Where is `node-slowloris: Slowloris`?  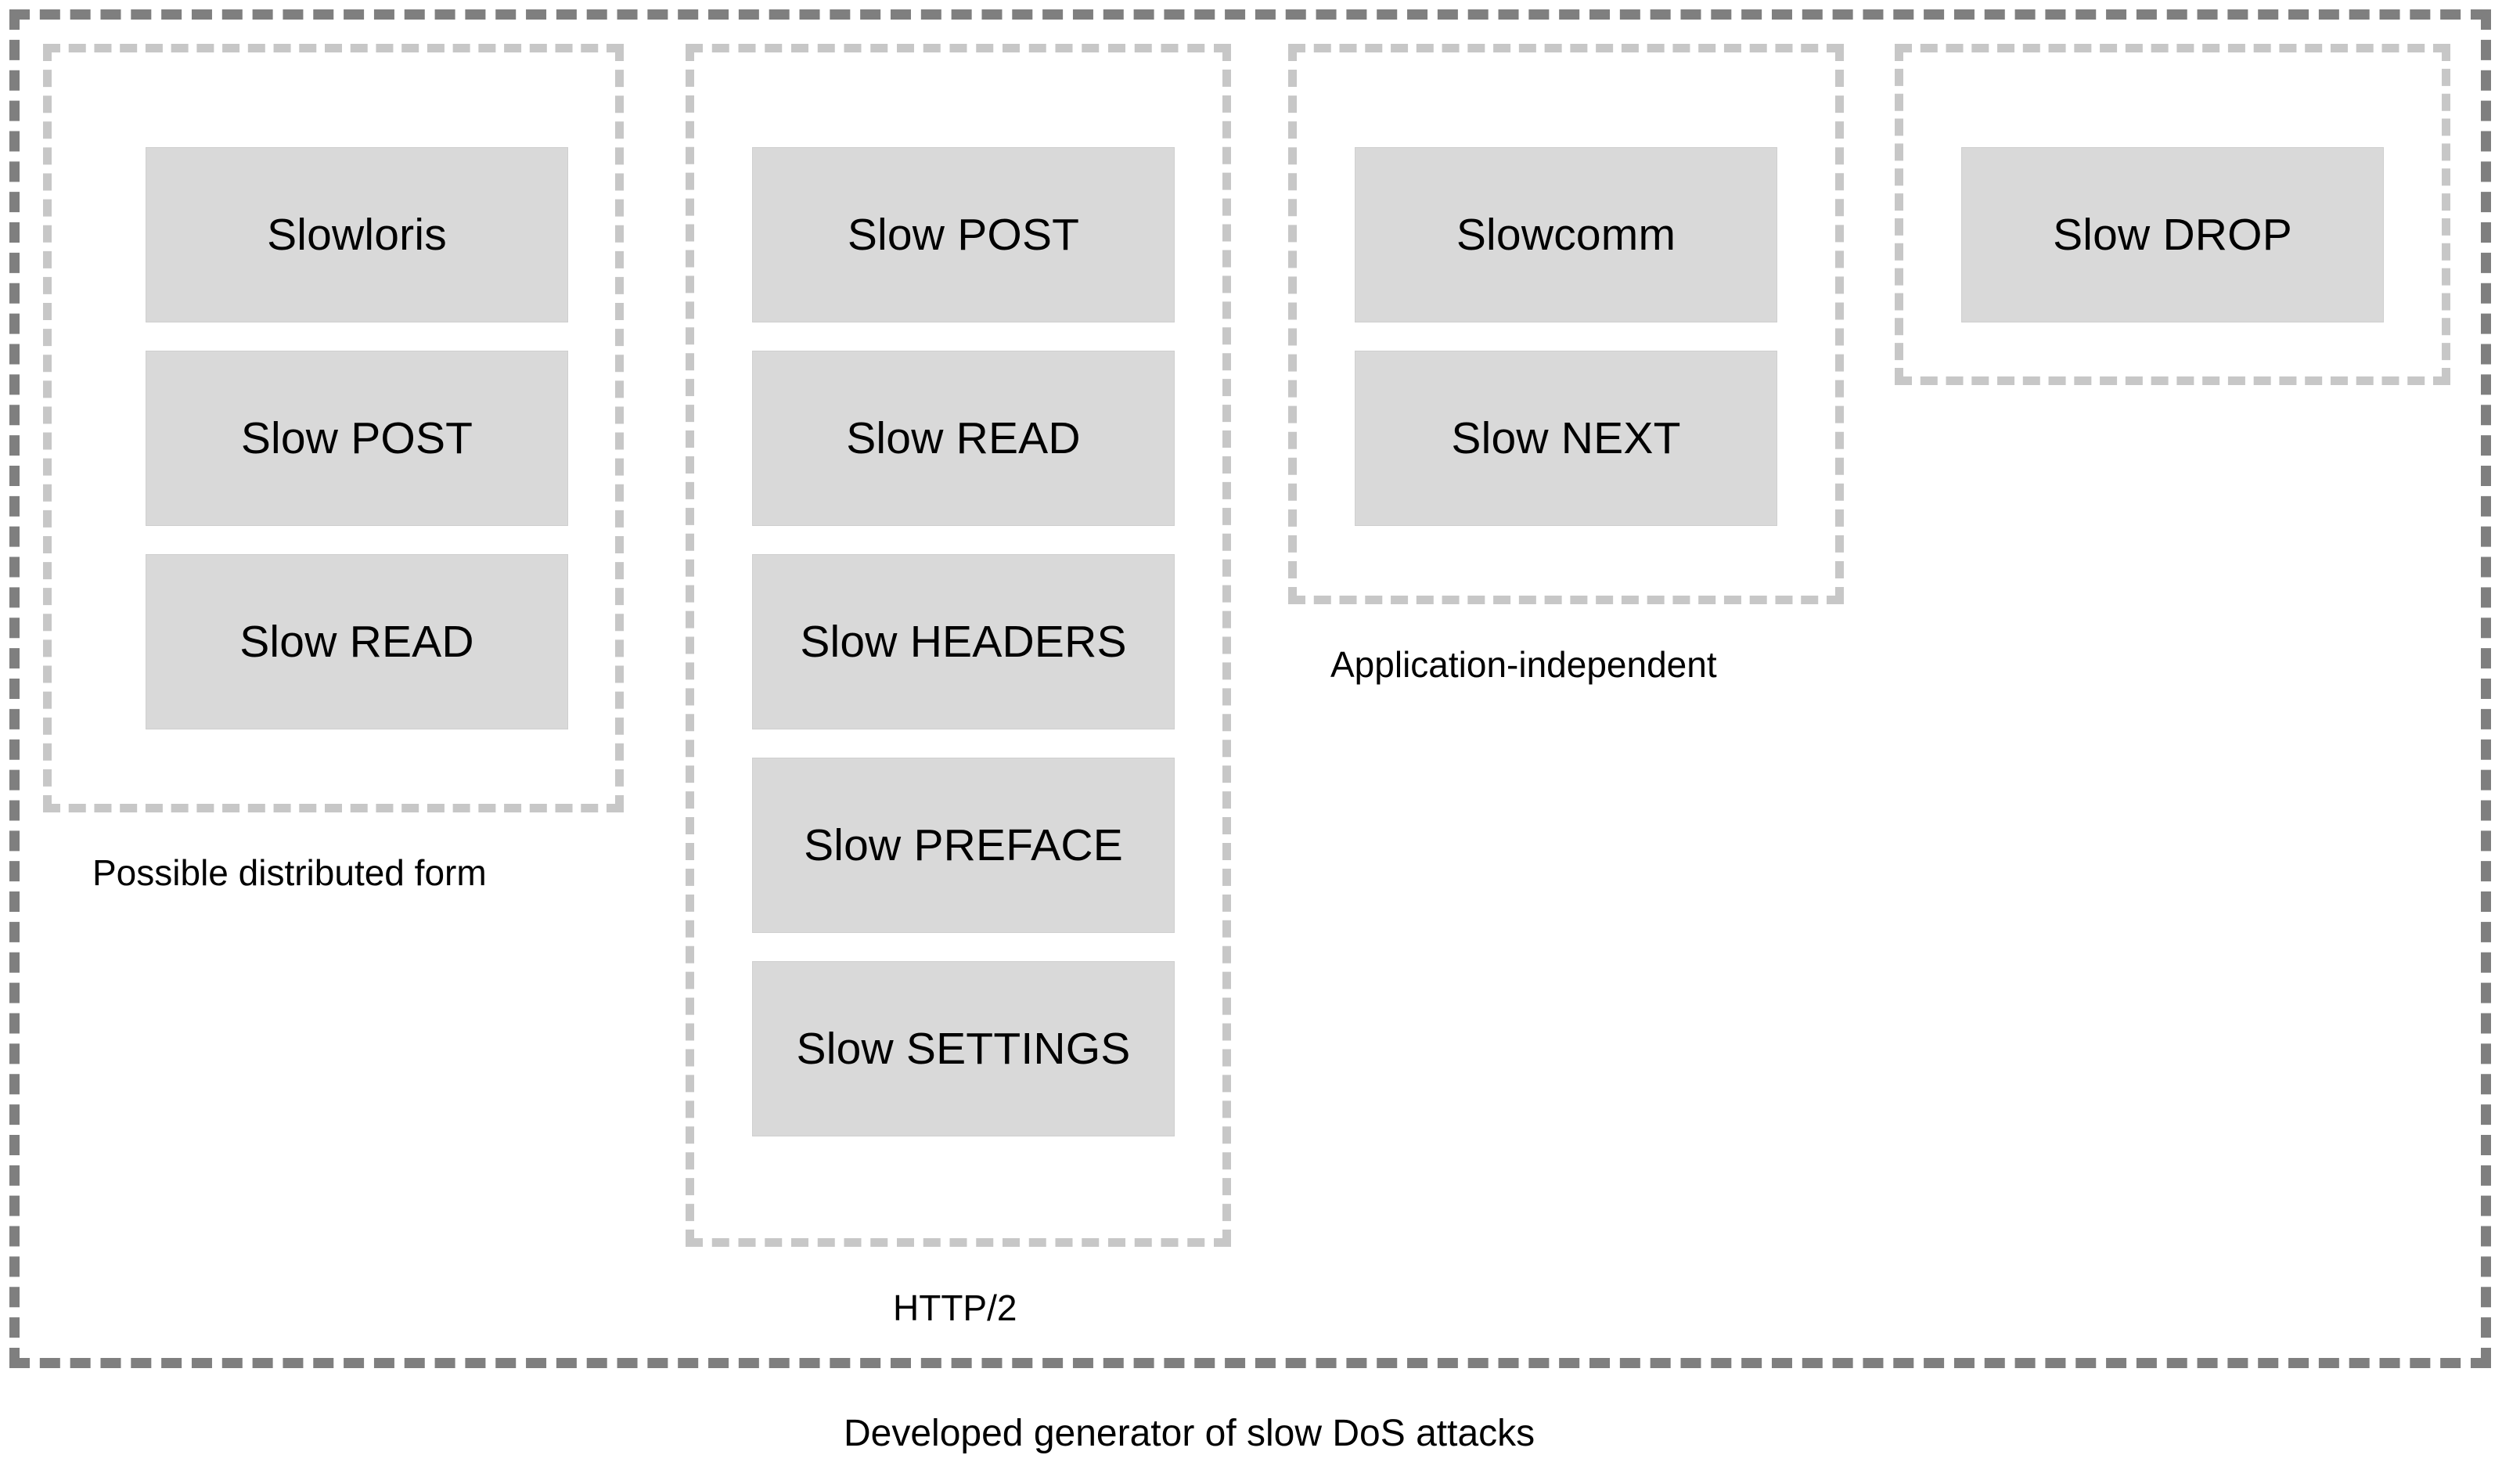
node-slowloris: Slowloris is located at coordinates (357, 234).